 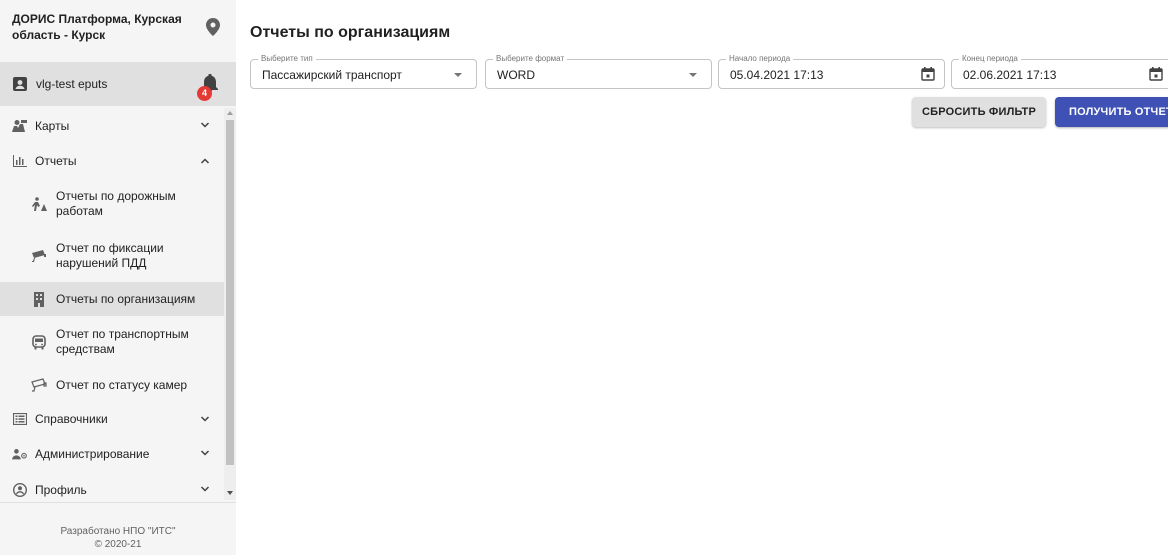 I want to click on sidebar-item-directories: Справочники, so click(x=112, y=419).